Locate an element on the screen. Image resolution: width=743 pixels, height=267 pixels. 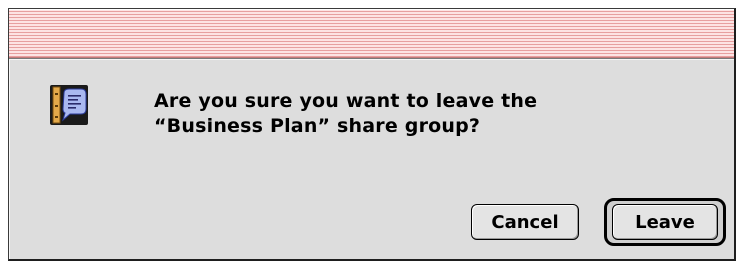
leave-button: Leave is located at coordinates (665, 222).